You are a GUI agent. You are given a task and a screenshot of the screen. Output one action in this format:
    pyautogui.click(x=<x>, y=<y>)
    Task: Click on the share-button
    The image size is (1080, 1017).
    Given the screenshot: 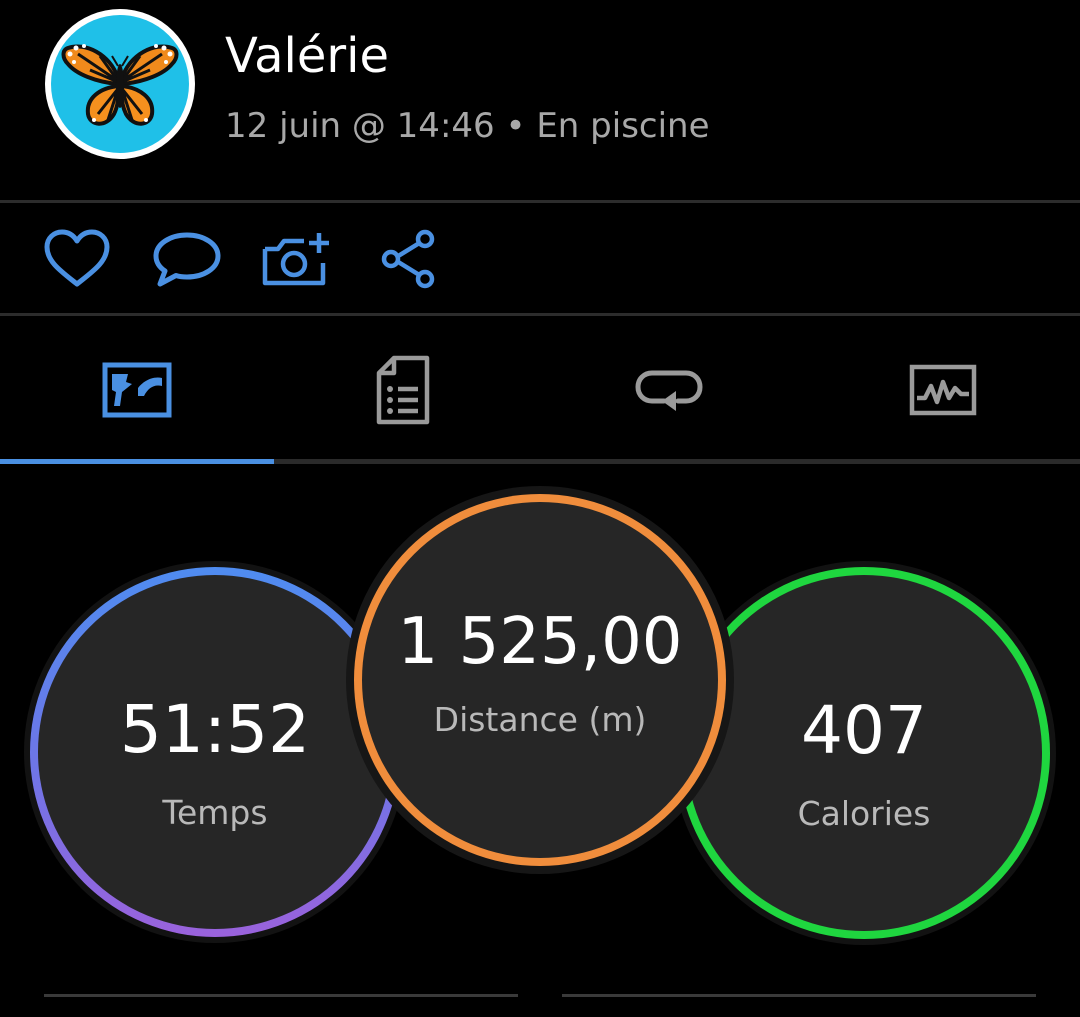 What is the action you would take?
    pyautogui.click(x=408, y=259)
    